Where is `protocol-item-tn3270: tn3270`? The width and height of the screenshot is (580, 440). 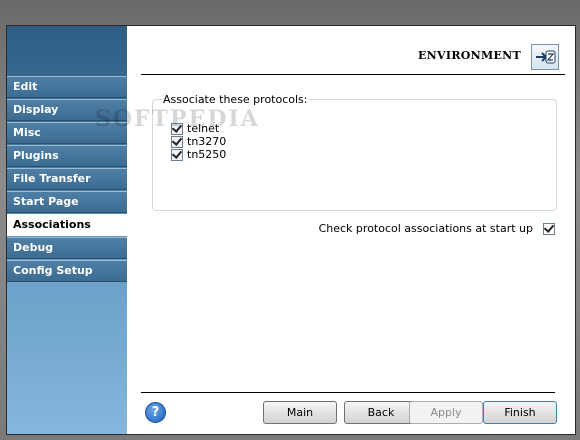 protocol-item-tn3270: tn3270 is located at coordinates (198, 141).